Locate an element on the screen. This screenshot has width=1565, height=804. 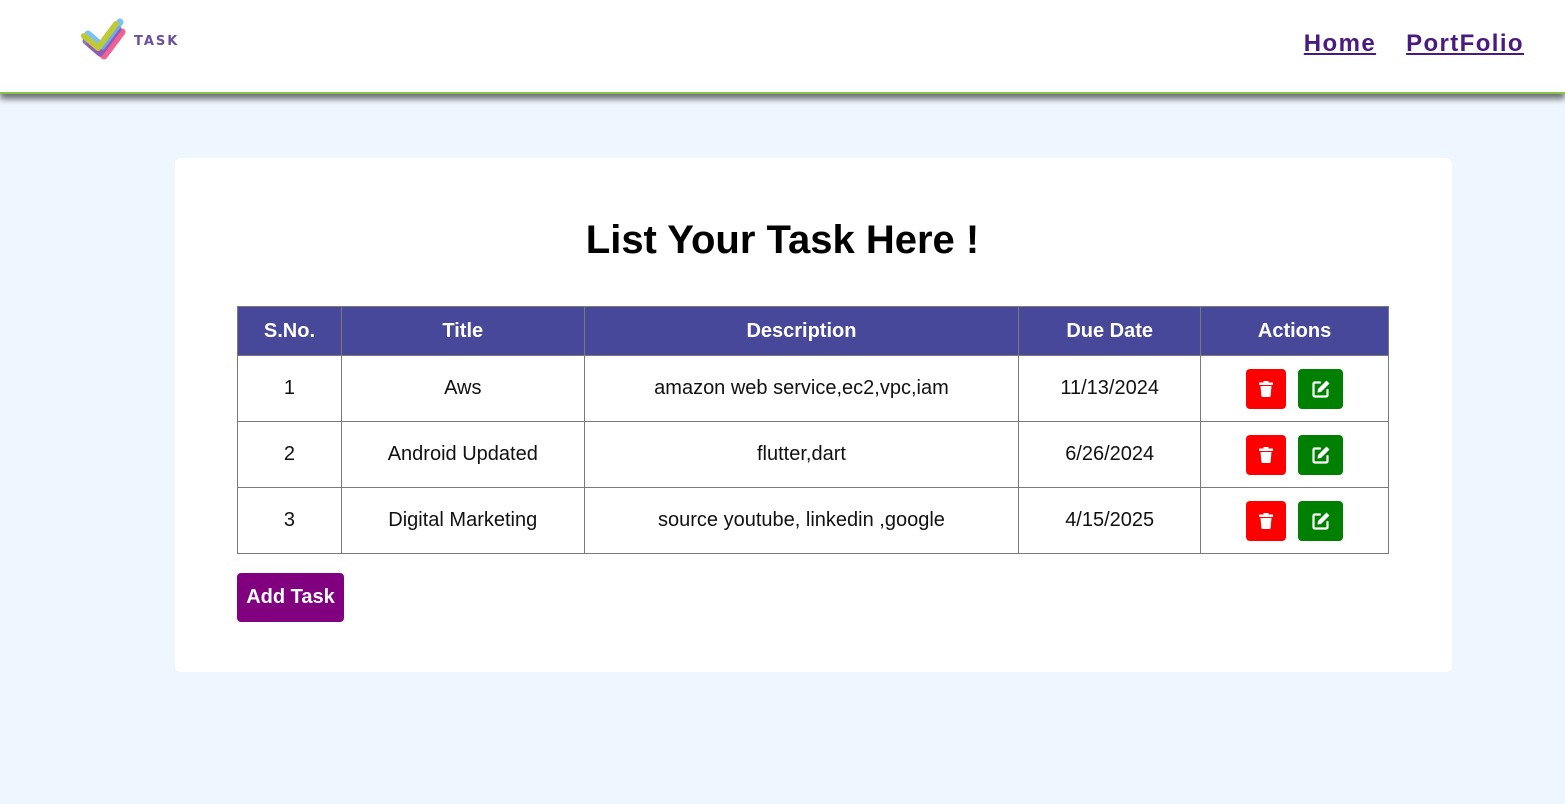
add-task-button: Add Task is located at coordinates (290, 597).